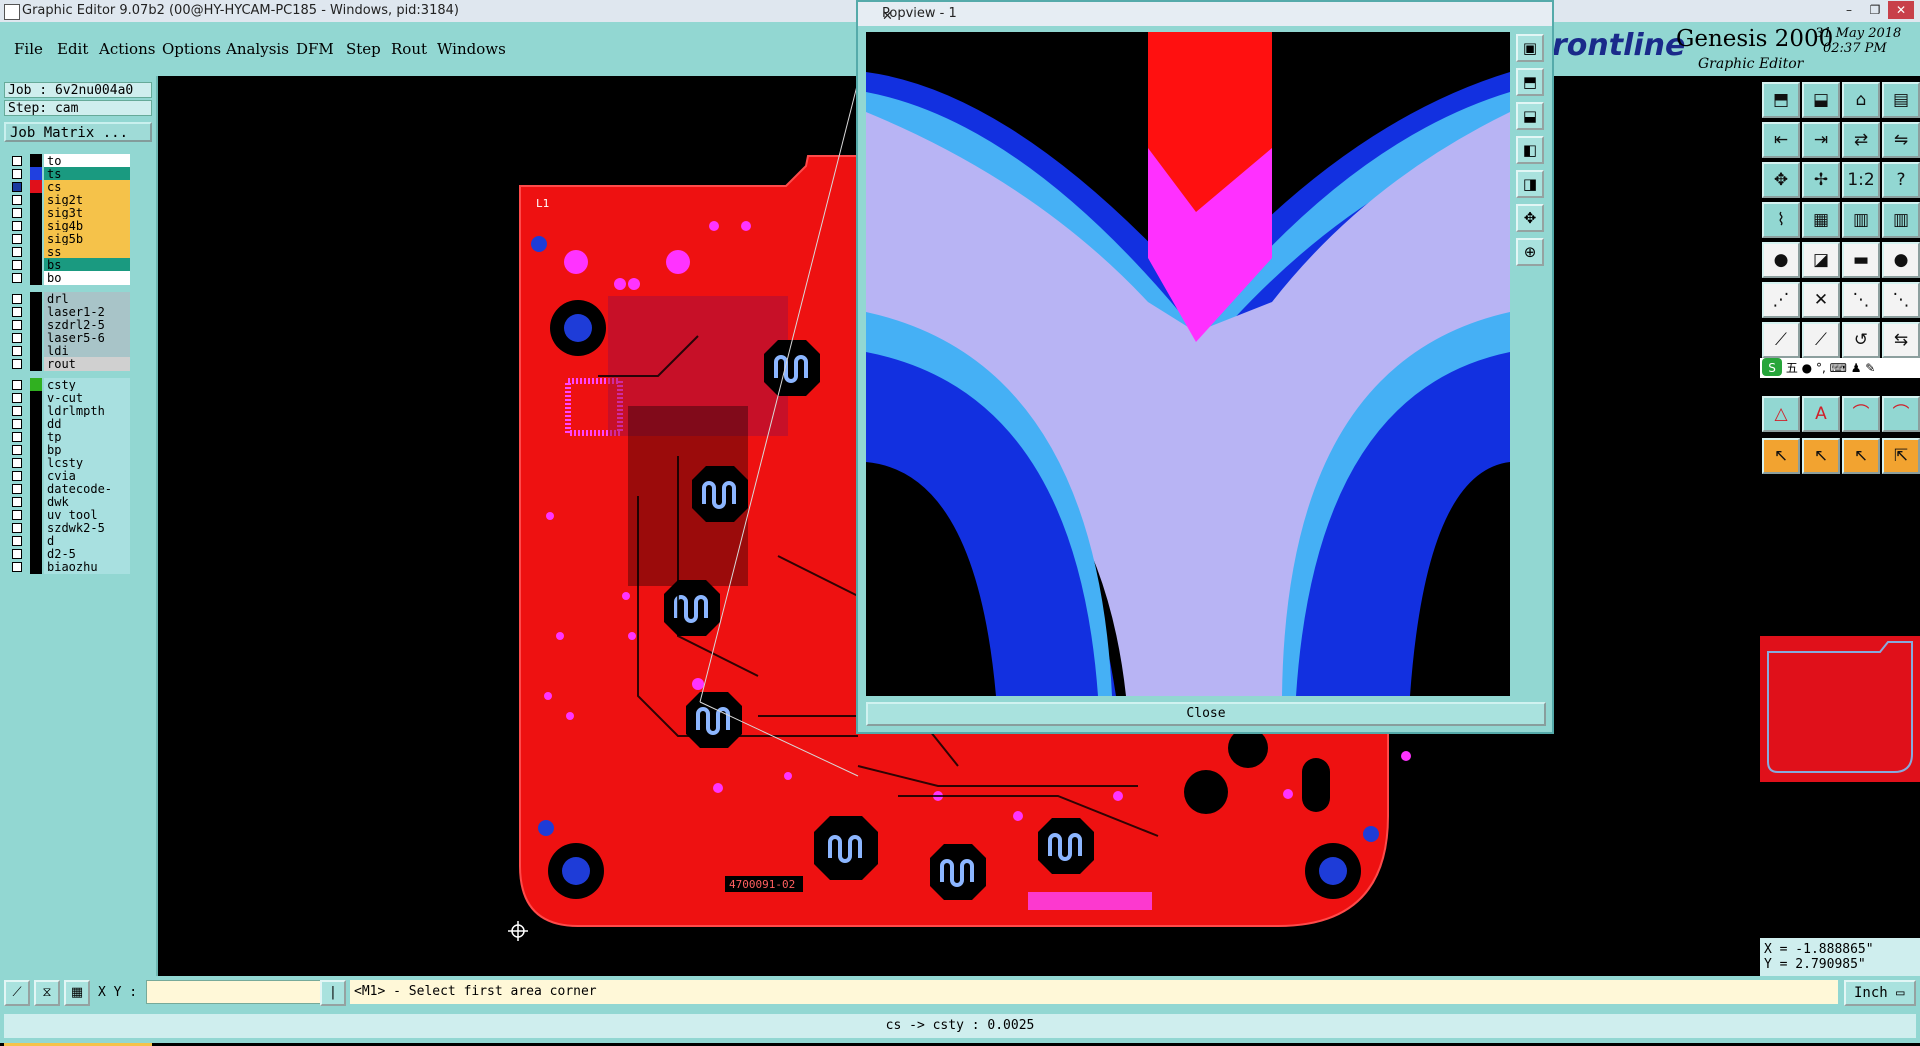 This screenshot has width=1920, height=1046. What do you see at coordinates (87, 299) in the screenshot?
I see `layer-name: drl` at bounding box center [87, 299].